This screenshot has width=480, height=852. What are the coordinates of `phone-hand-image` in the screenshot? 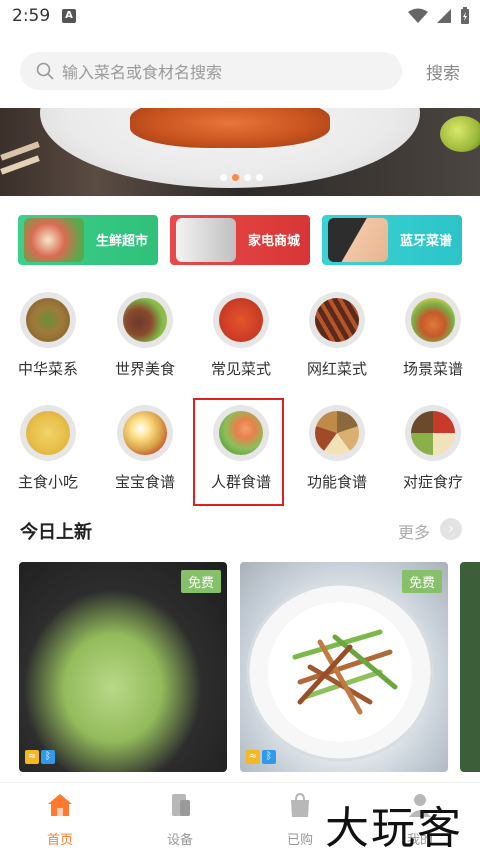 It's located at (358, 240).